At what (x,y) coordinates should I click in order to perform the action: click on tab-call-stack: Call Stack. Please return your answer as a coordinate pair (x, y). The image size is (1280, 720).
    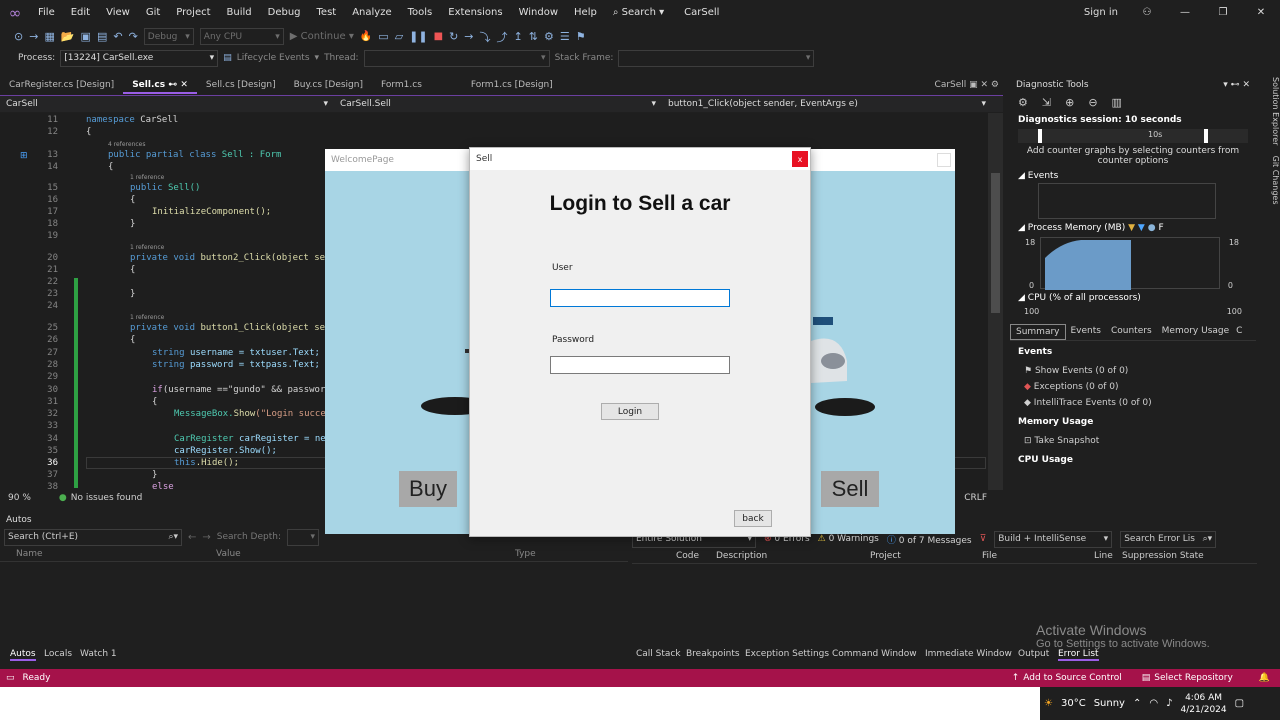
    Looking at the image, I should click on (658, 654).